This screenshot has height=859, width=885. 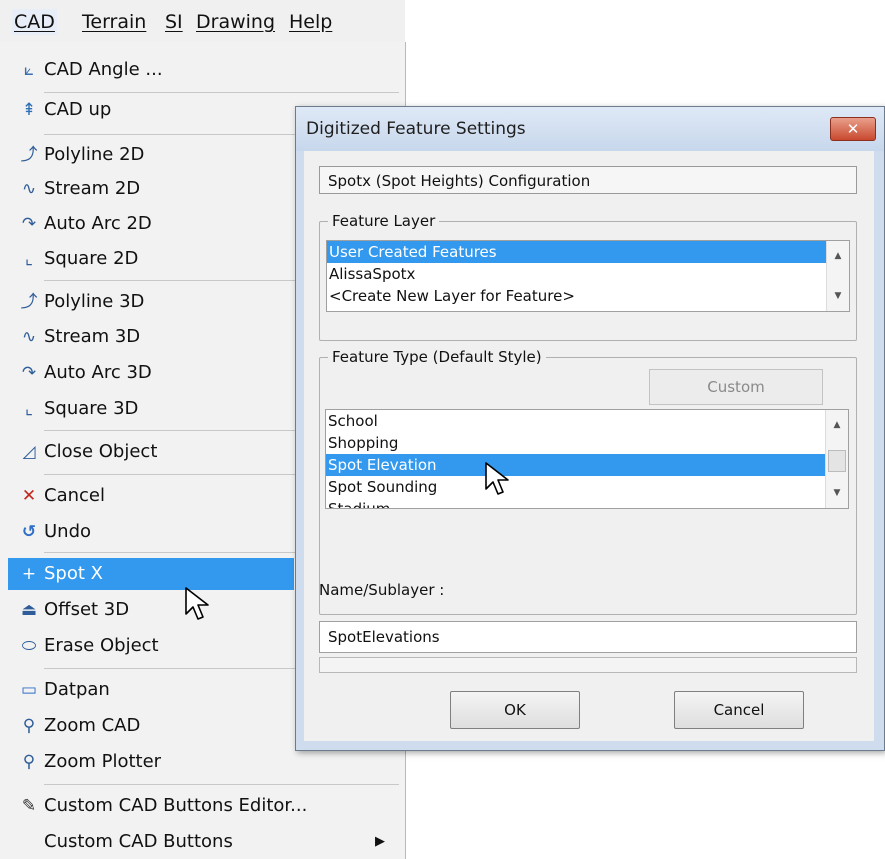 I want to click on menu-item-spot-x: + Spot X, so click(x=151, y=574).